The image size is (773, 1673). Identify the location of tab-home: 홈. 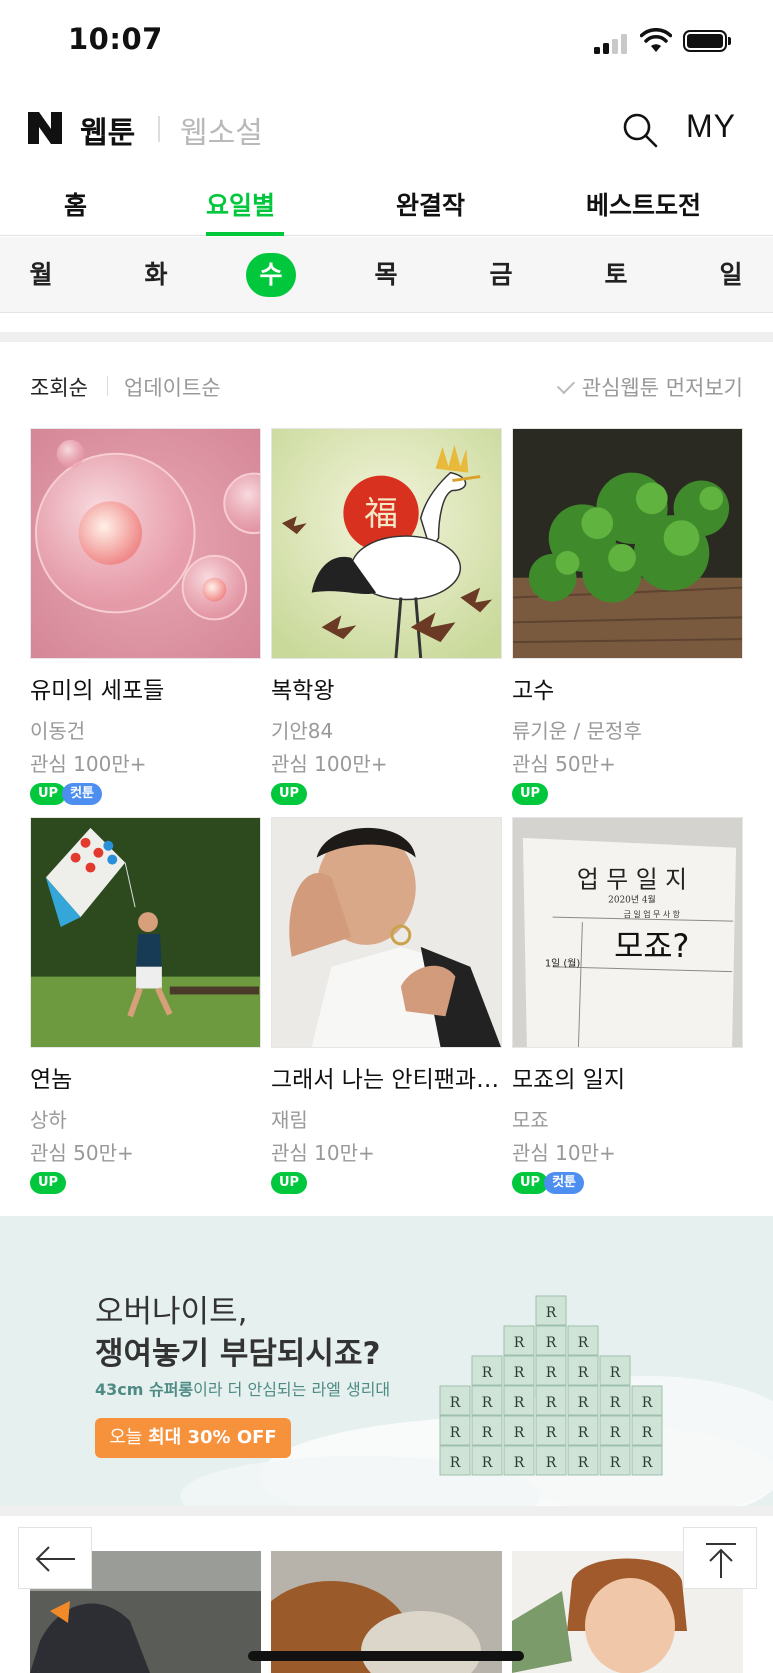
(75, 204).